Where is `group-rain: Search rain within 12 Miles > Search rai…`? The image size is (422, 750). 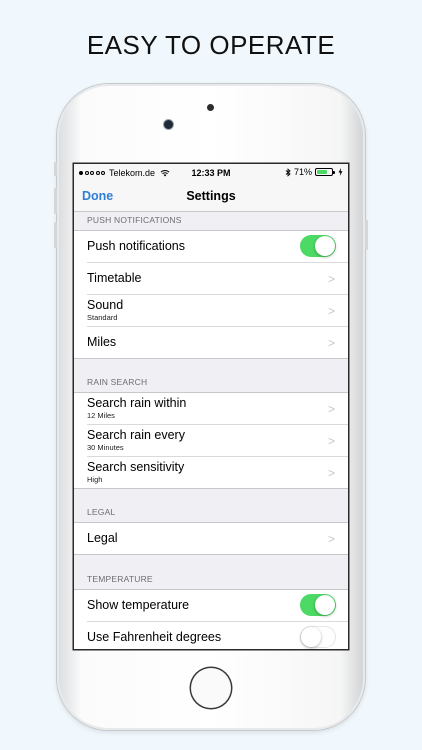 group-rain: Search rain within 12 Miles > Search rai… is located at coordinates (211, 440).